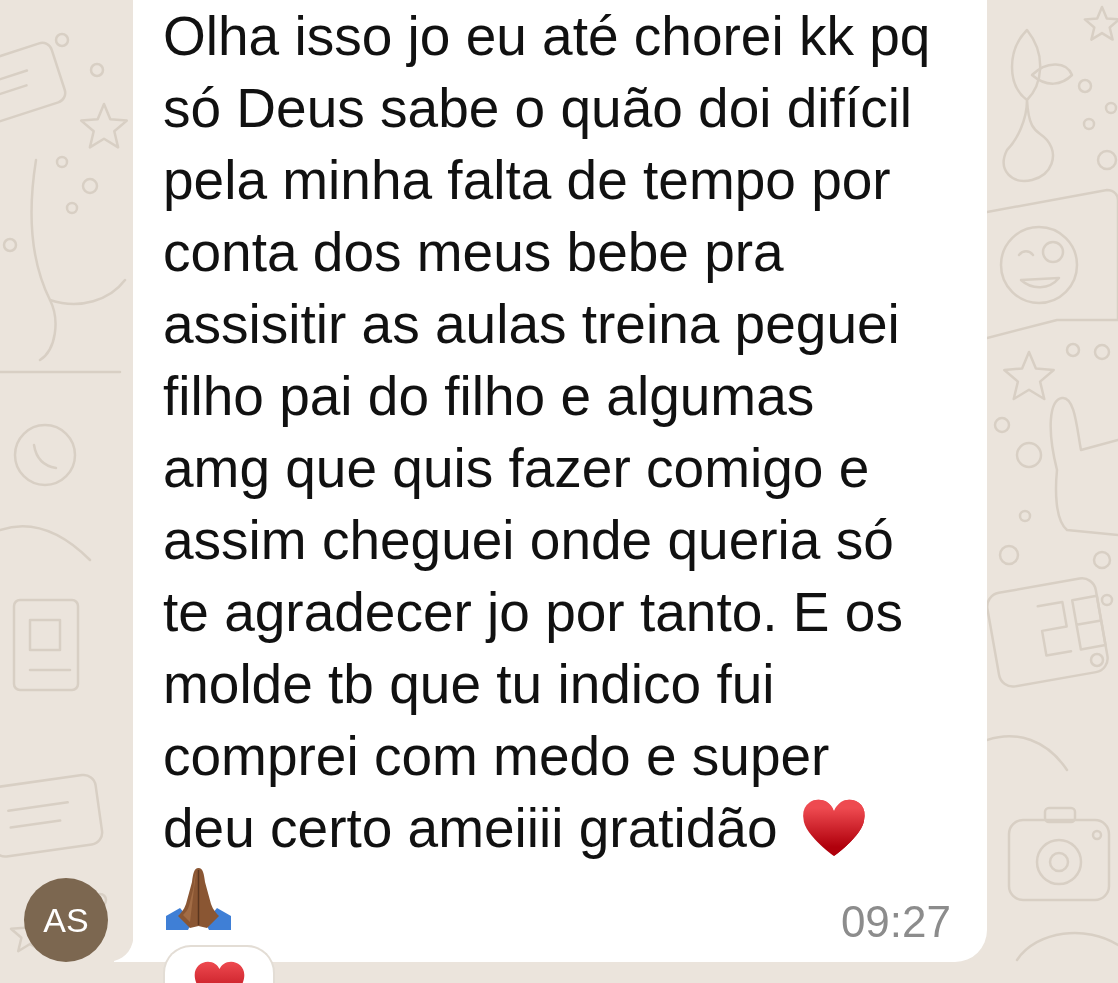 The height and width of the screenshot is (983, 1118). Describe the element at coordinates (219, 971) in the screenshot. I see `heart-icon` at that location.